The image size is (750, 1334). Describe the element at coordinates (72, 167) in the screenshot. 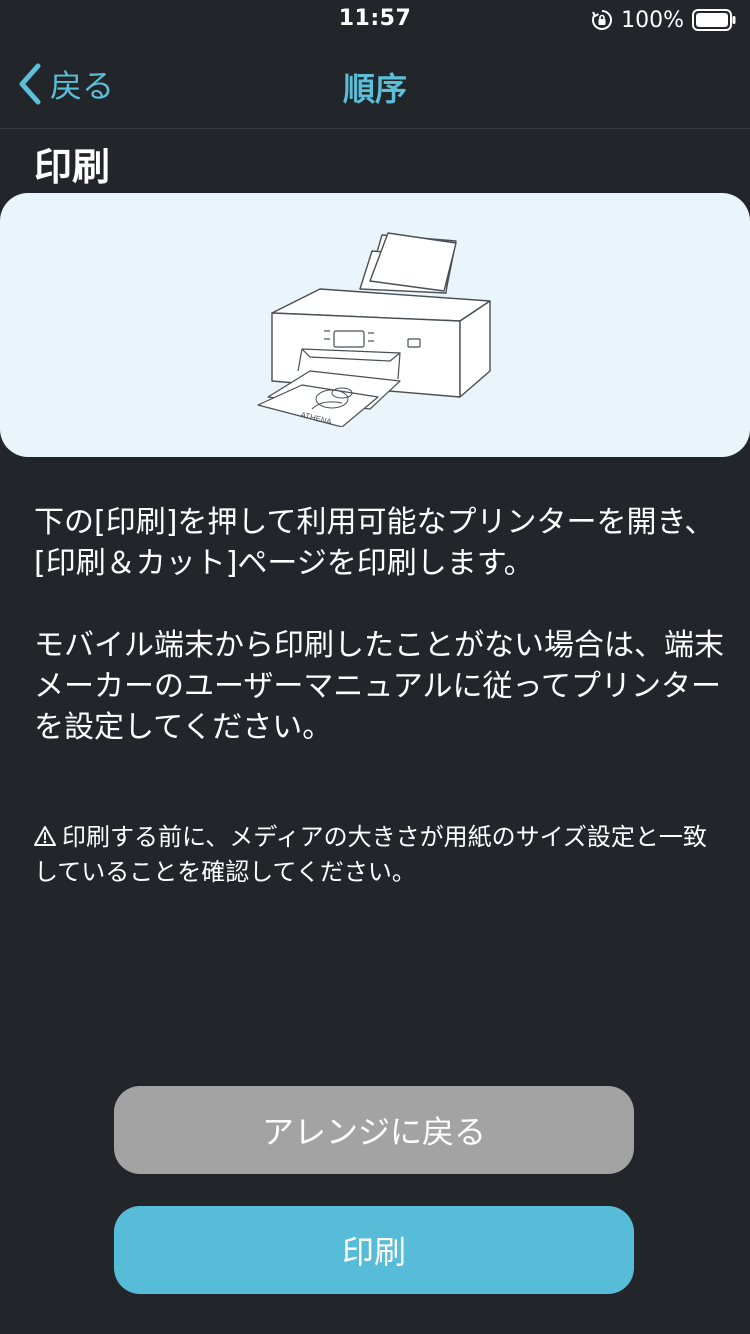

I see `section-title: 印刷` at that location.